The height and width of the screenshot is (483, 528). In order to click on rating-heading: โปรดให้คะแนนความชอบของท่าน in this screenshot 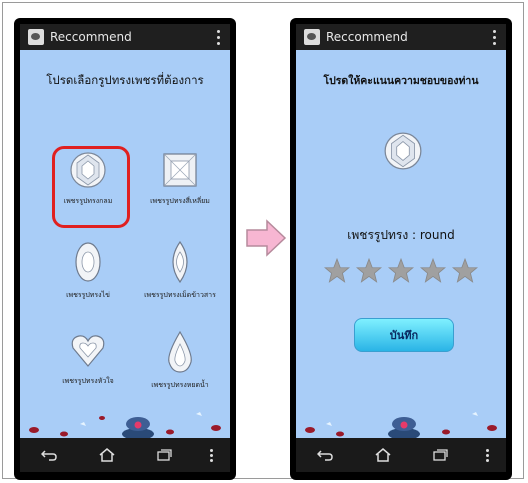, I will do `click(401, 81)`.